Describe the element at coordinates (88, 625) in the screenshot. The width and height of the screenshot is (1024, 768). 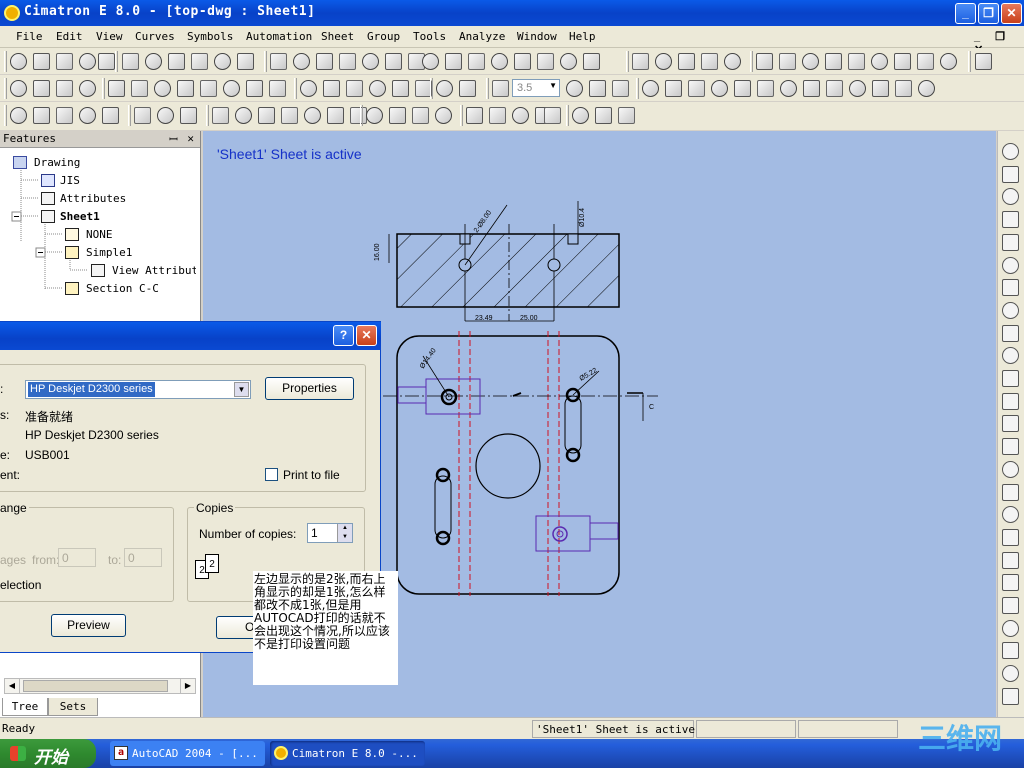
I see `preview-button: Preview` at that location.